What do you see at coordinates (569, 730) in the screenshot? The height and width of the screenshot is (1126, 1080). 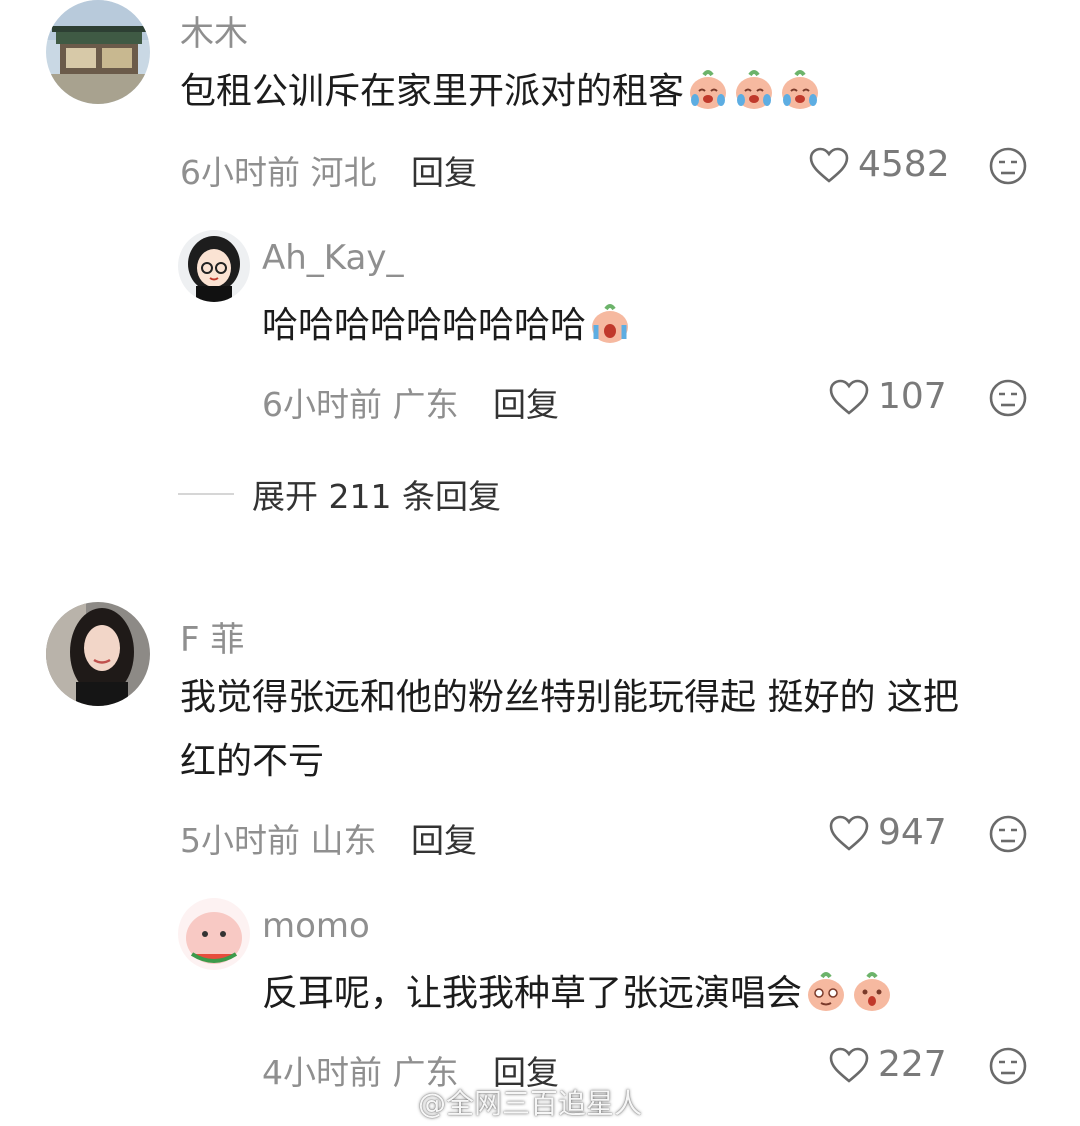 I see `comment-text: 我觉得张远和他的粉丝特别能玩得起 挺好的 这把 红的不亏` at bounding box center [569, 730].